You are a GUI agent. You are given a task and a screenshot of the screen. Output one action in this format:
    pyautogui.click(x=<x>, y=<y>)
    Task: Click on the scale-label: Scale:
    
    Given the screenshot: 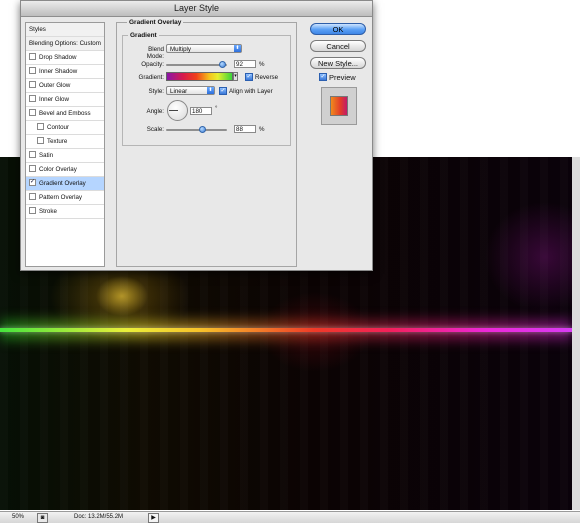 What is the action you would take?
    pyautogui.click(x=155, y=129)
    